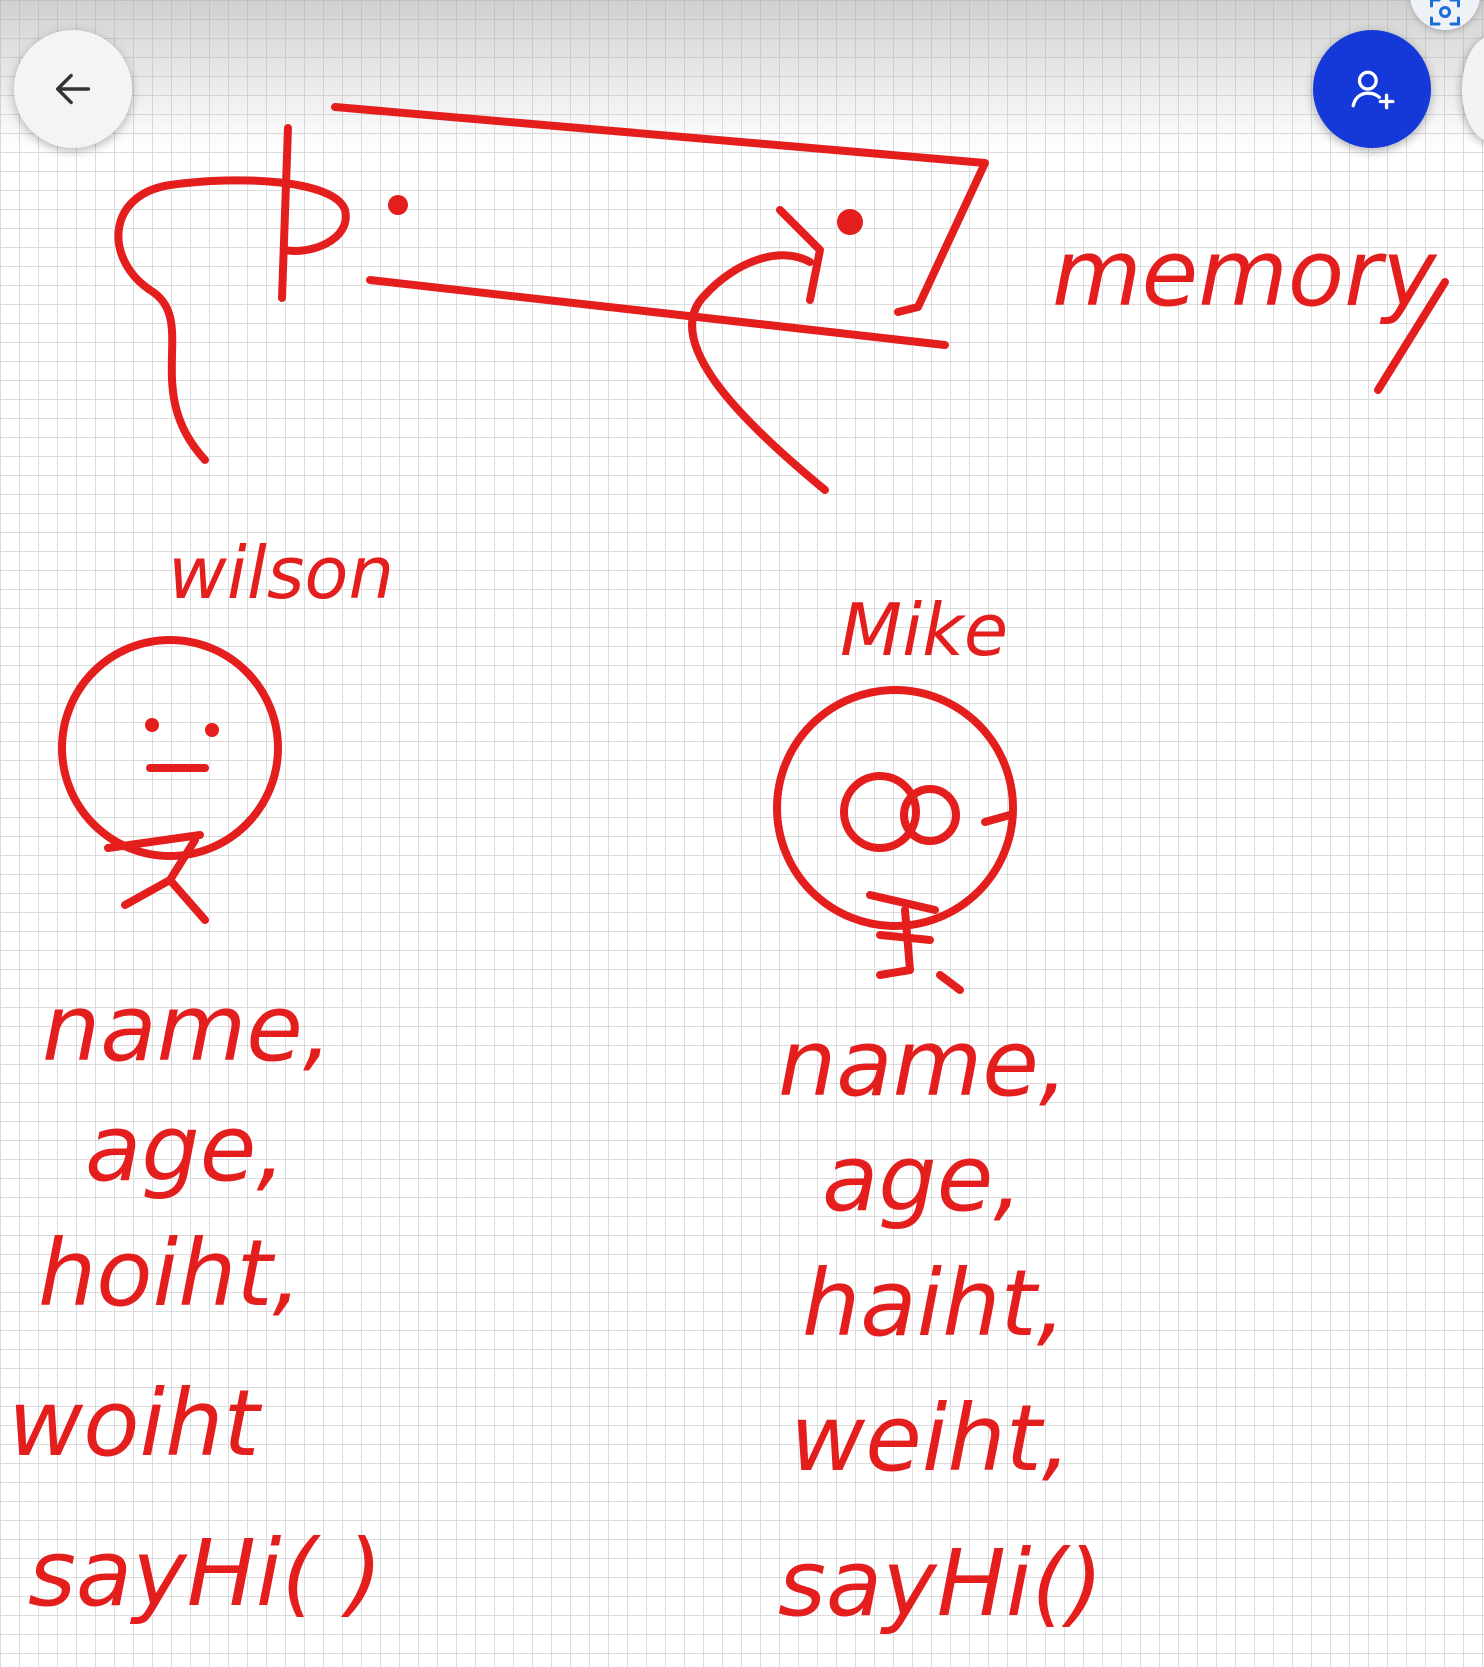 This screenshot has width=1484, height=1667. Describe the element at coordinates (930, 1438) in the screenshot. I see `mike-prop-weight: weiht,` at that location.